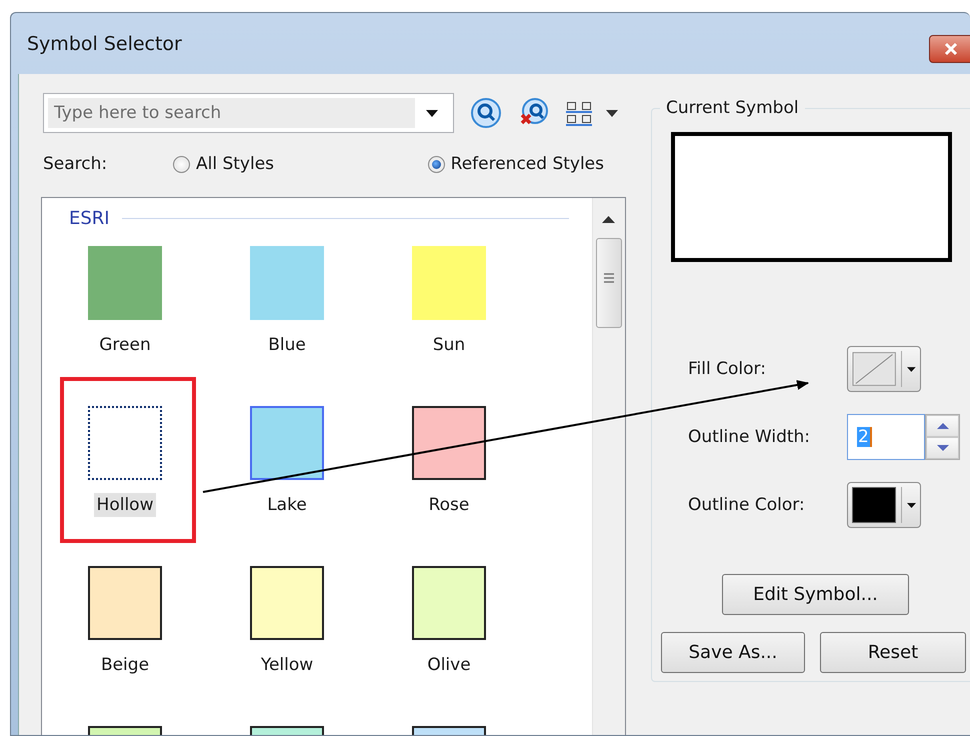 The image size is (970, 736). What do you see at coordinates (287, 665) in the screenshot?
I see `symbol-label: Yellow` at bounding box center [287, 665].